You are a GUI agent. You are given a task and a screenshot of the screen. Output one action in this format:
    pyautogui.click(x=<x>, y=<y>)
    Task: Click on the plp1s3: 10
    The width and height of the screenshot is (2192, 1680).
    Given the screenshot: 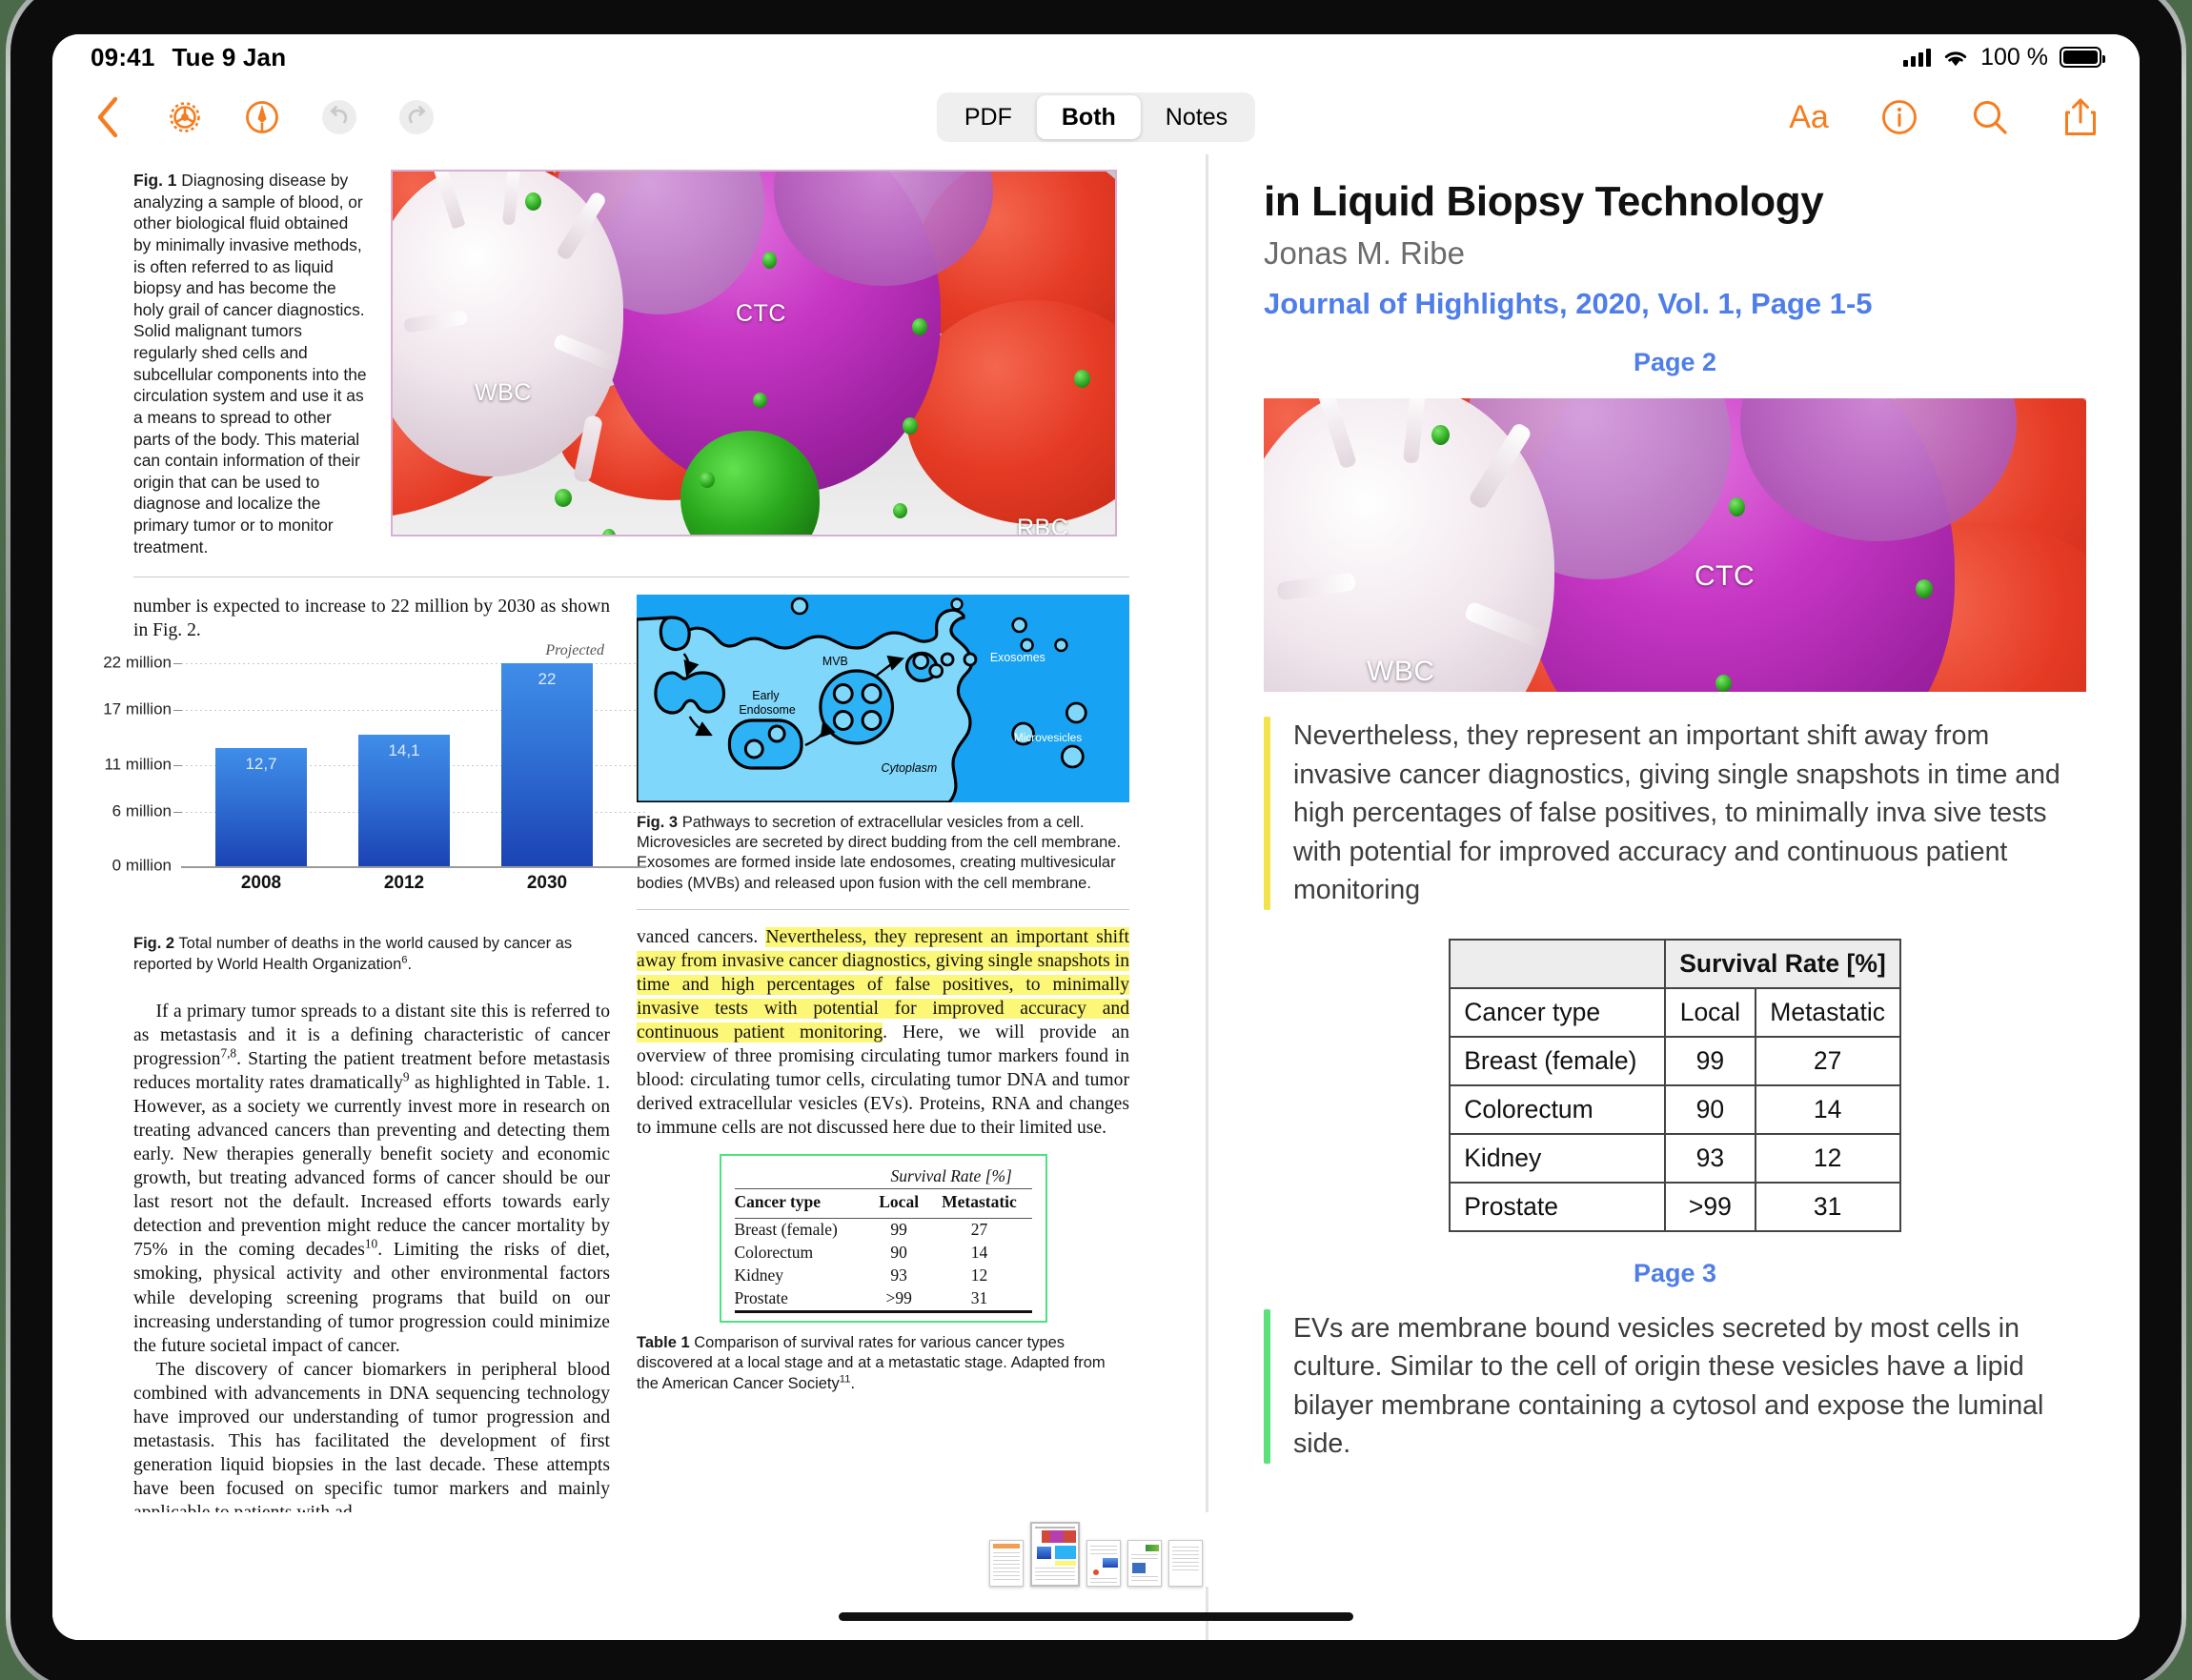 What is the action you would take?
    pyautogui.click(x=371, y=1243)
    